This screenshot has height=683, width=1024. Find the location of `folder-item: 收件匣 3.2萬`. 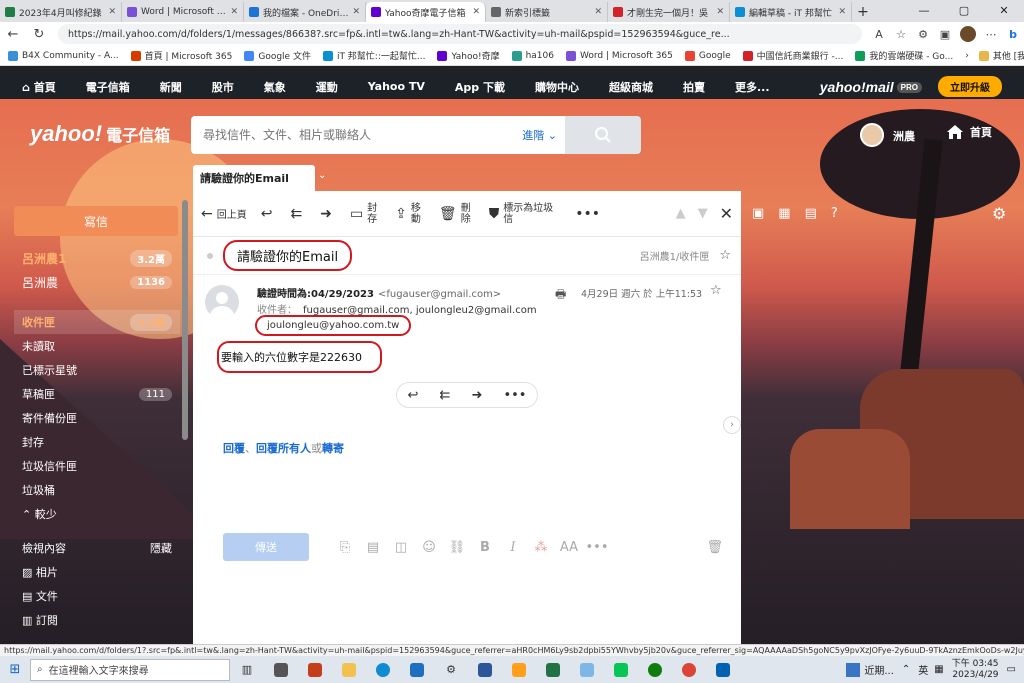

folder-item: 收件匣 3.2萬 is located at coordinates (97, 322).